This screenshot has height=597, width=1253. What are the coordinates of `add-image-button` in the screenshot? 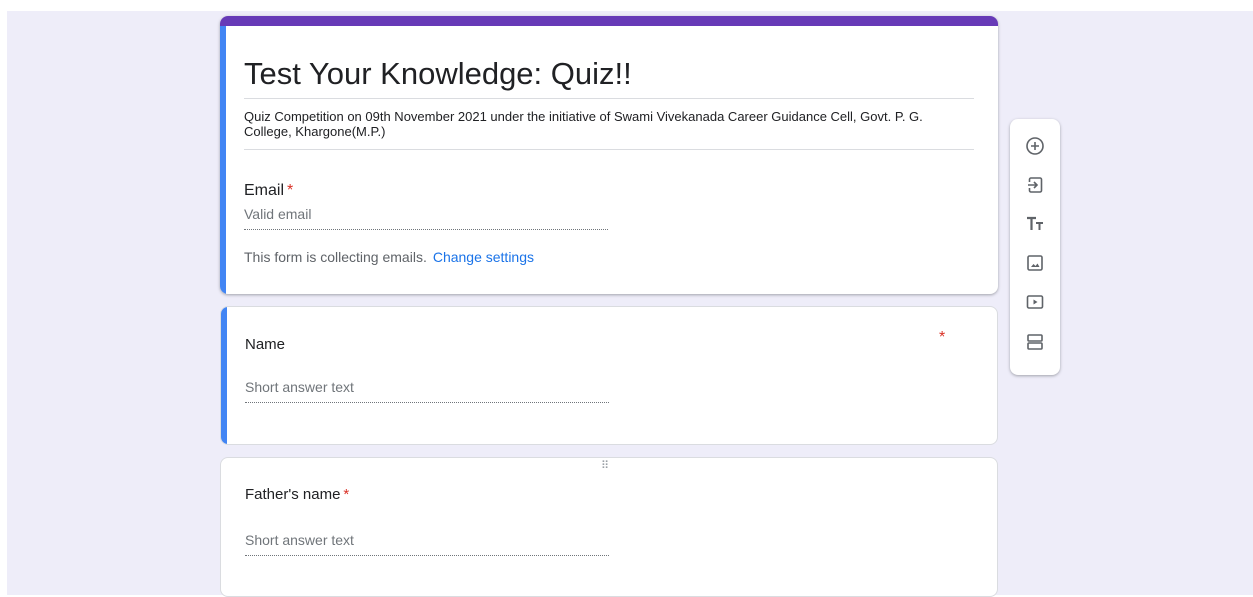 It's located at (1035, 263).